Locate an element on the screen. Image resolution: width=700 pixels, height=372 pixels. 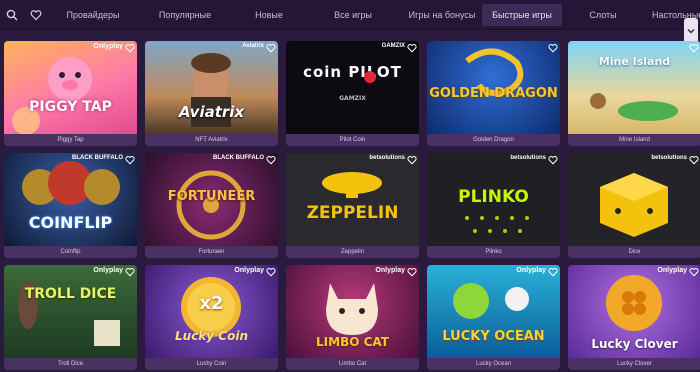
game-art-title: TROLL DICE is located at coordinates (70, 294).